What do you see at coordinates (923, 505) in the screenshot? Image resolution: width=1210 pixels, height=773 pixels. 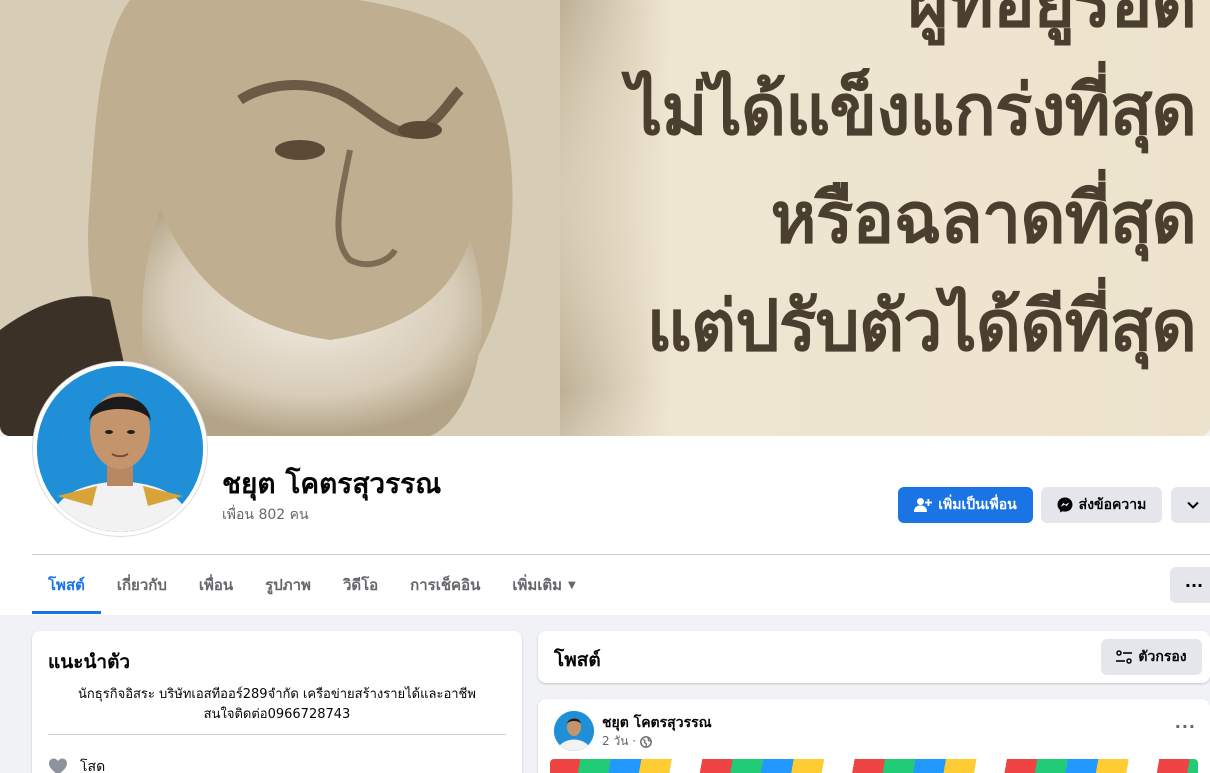 I see `add-friend-icon` at bounding box center [923, 505].